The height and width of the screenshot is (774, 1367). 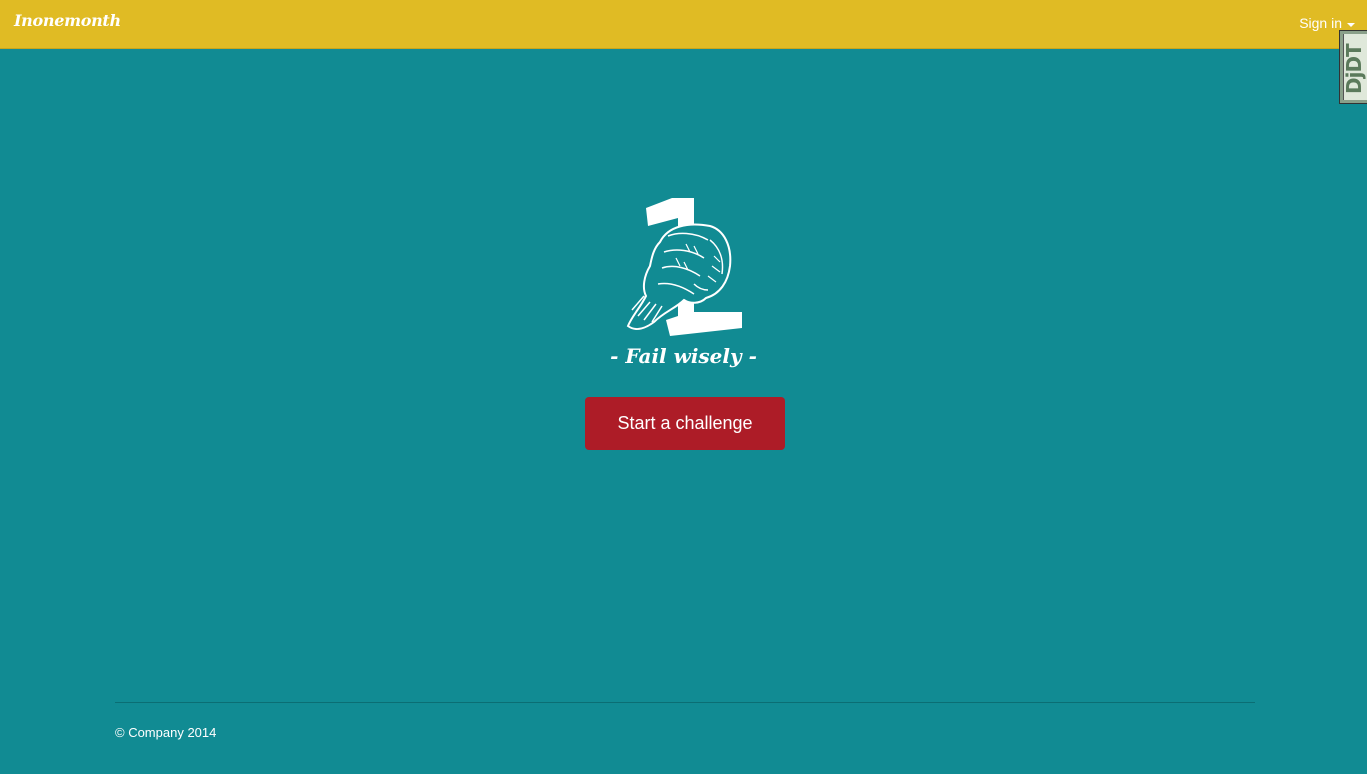 I want to click on debug-toolbar-tab: DjDT, so click(x=1354, y=67).